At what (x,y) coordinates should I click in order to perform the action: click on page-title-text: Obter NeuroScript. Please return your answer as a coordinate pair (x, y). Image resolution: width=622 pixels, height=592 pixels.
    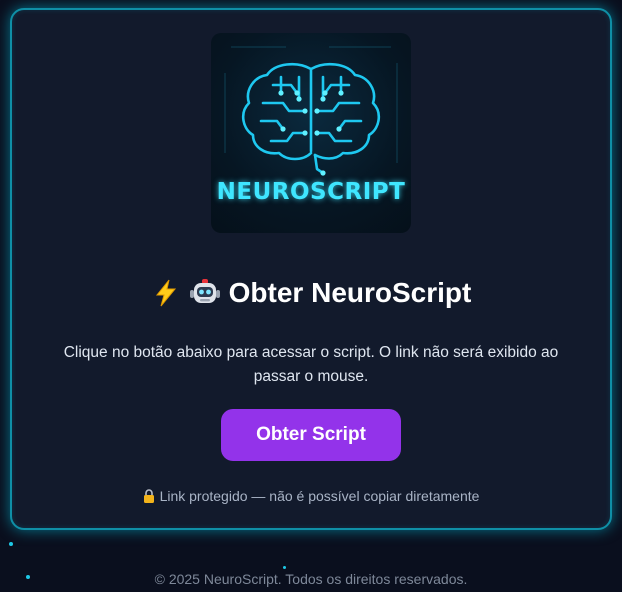
    Looking at the image, I should click on (350, 292).